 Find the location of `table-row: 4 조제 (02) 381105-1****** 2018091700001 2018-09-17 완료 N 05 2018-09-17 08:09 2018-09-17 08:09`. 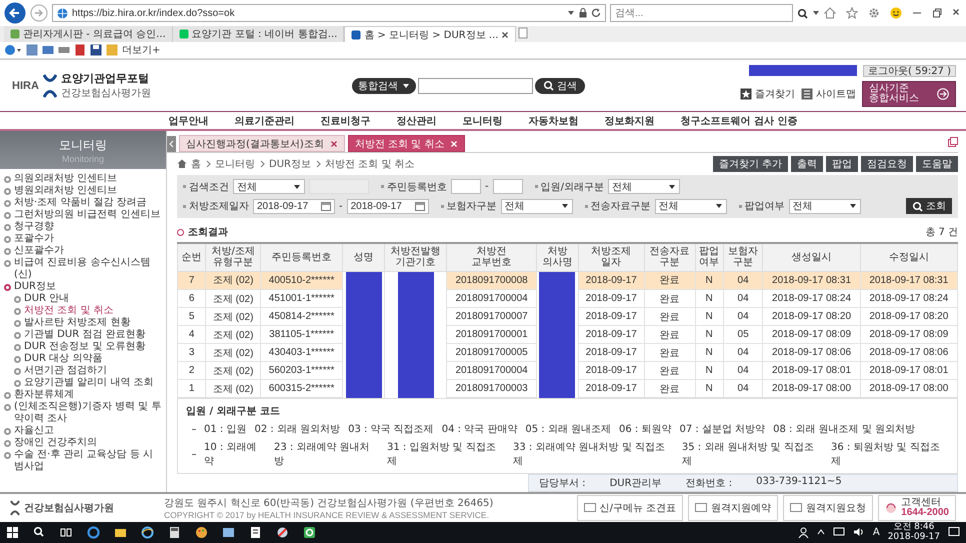

table-row: 4 조제 (02) 381105-1****** 2018091700001 2018-09-17 완료 N 05 2018-09-17 08:09 2018-09-17 08:09 is located at coordinates (568, 335).